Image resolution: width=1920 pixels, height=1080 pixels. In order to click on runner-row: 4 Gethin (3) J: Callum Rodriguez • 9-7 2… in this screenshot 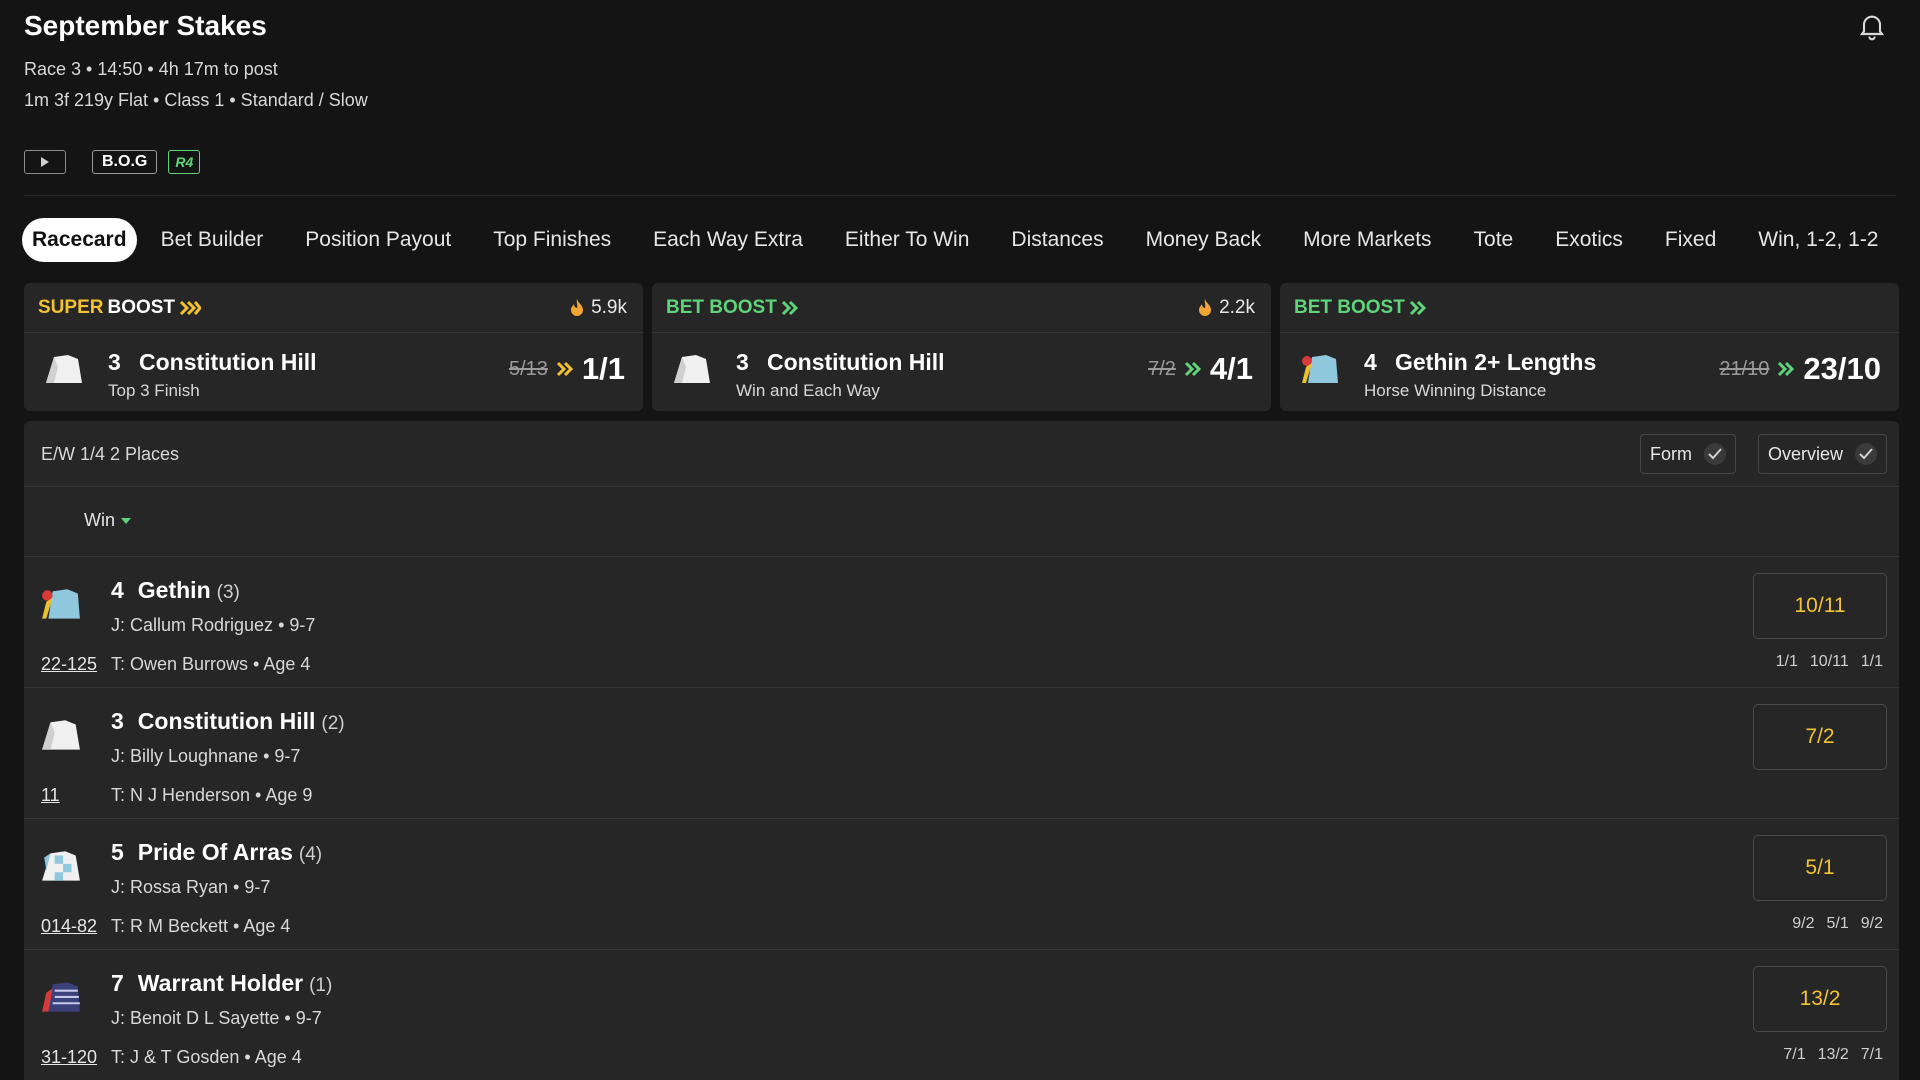, I will do `click(961, 622)`.